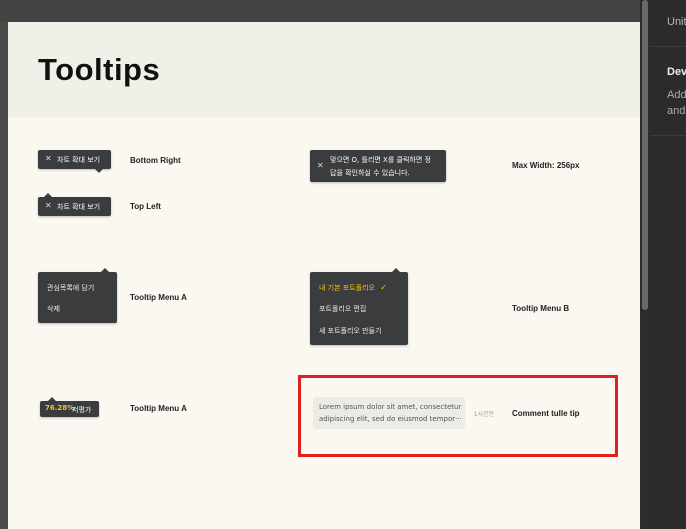 Image resolution: width=686 pixels, height=529 pixels. Describe the element at coordinates (484, 415) in the screenshot. I see `comment-time: 1시간전` at that location.